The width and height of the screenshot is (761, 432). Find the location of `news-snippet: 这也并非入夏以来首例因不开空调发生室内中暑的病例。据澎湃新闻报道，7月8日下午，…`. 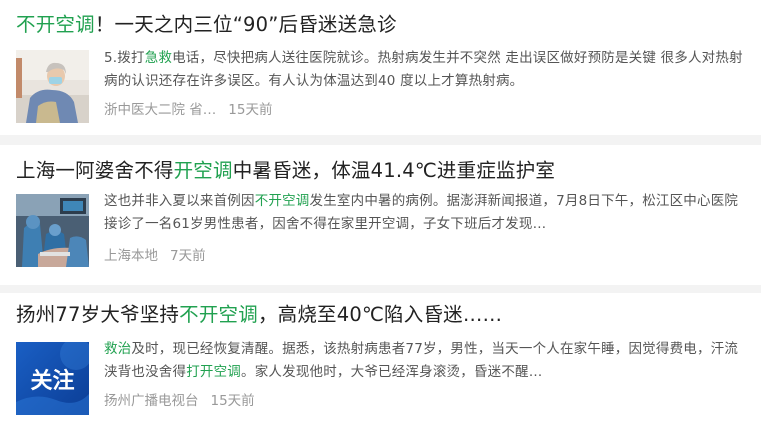

news-snippet: 这也并非入夏以来首例因不开空调发生室内中暑的病例。据澎湃新闻报道，7月8日下午，… is located at coordinates (424, 213).